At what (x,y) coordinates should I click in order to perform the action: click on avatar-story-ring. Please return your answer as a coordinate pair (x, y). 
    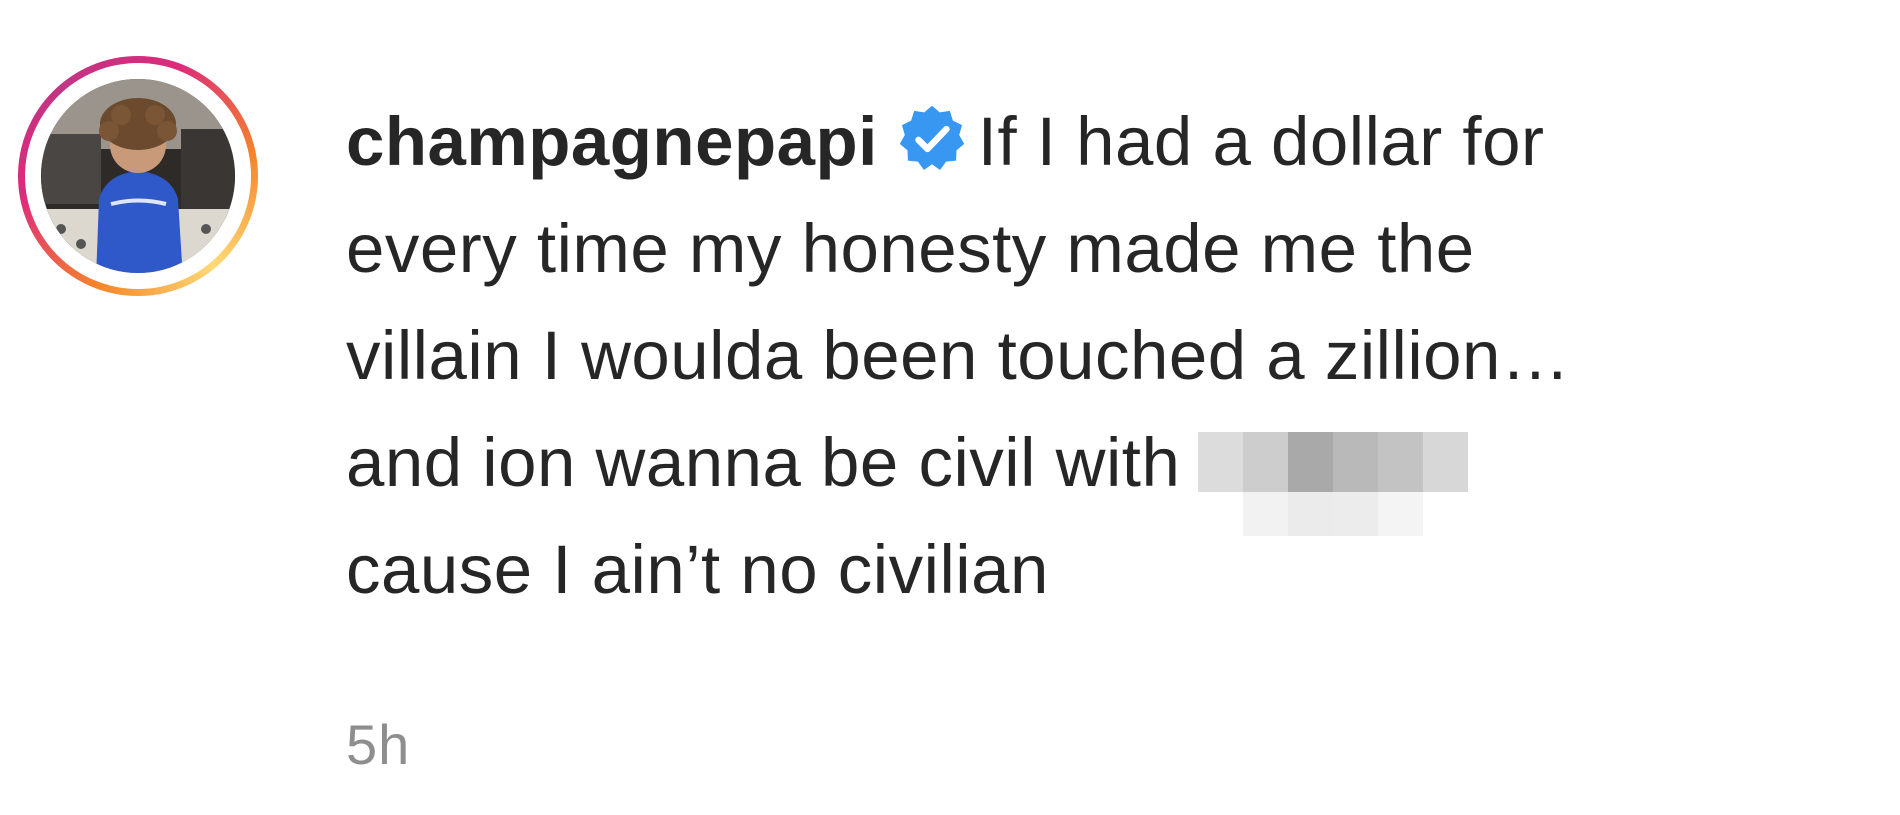
    Looking at the image, I should click on (138, 176).